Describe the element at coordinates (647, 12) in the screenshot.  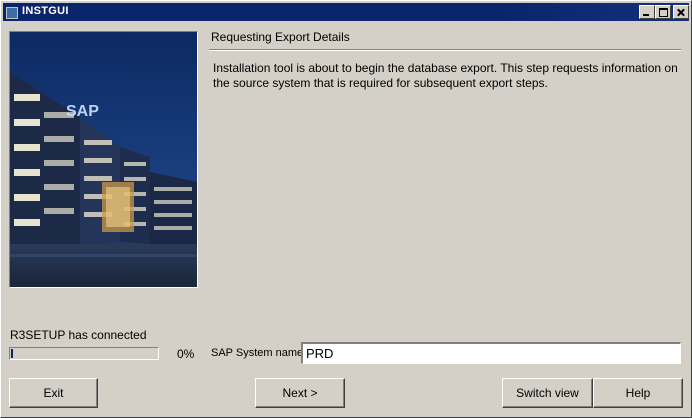
I see `minimize-button` at that location.